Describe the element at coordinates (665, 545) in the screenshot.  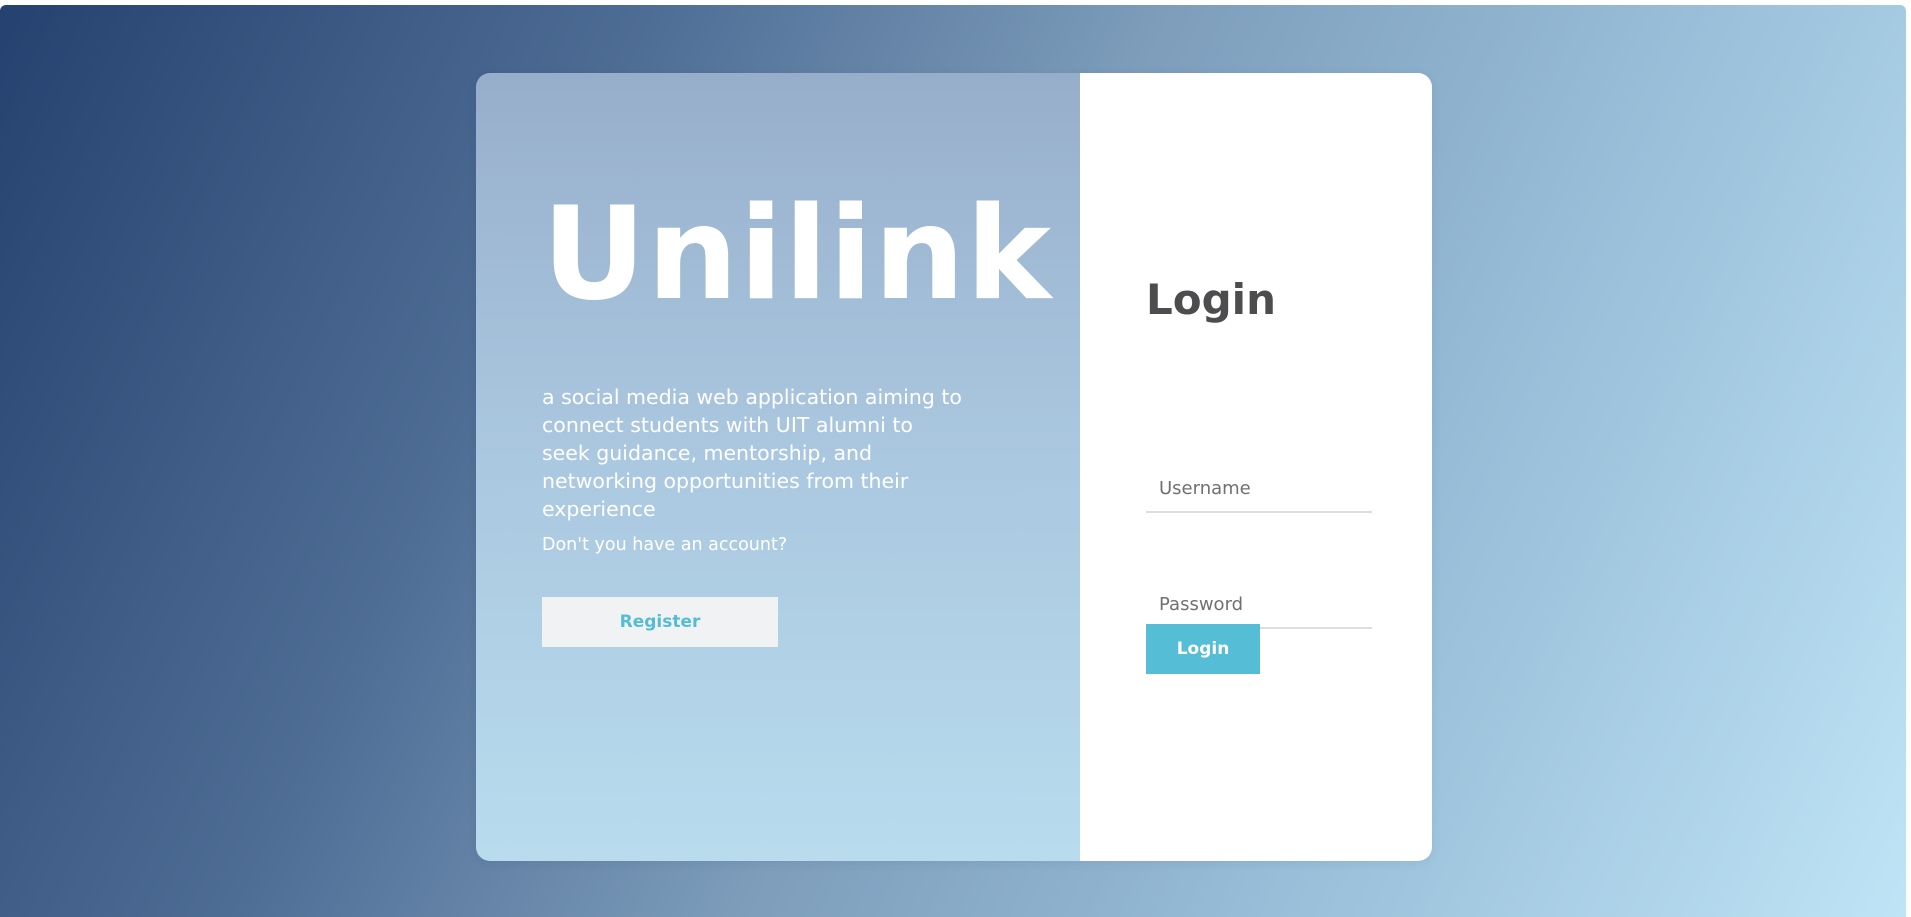
I see `register-prompt: Don't you have an account?` at that location.